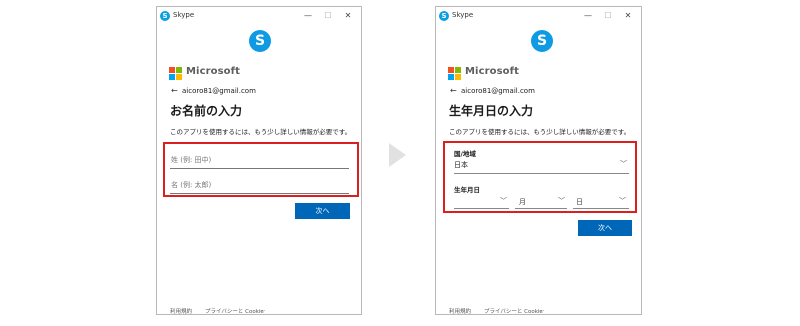 Image resolution: width=800 pixels, height=326 pixels. What do you see at coordinates (541, 173) in the screenshot?
I see `country-underline` at bounding box center [541, 173].